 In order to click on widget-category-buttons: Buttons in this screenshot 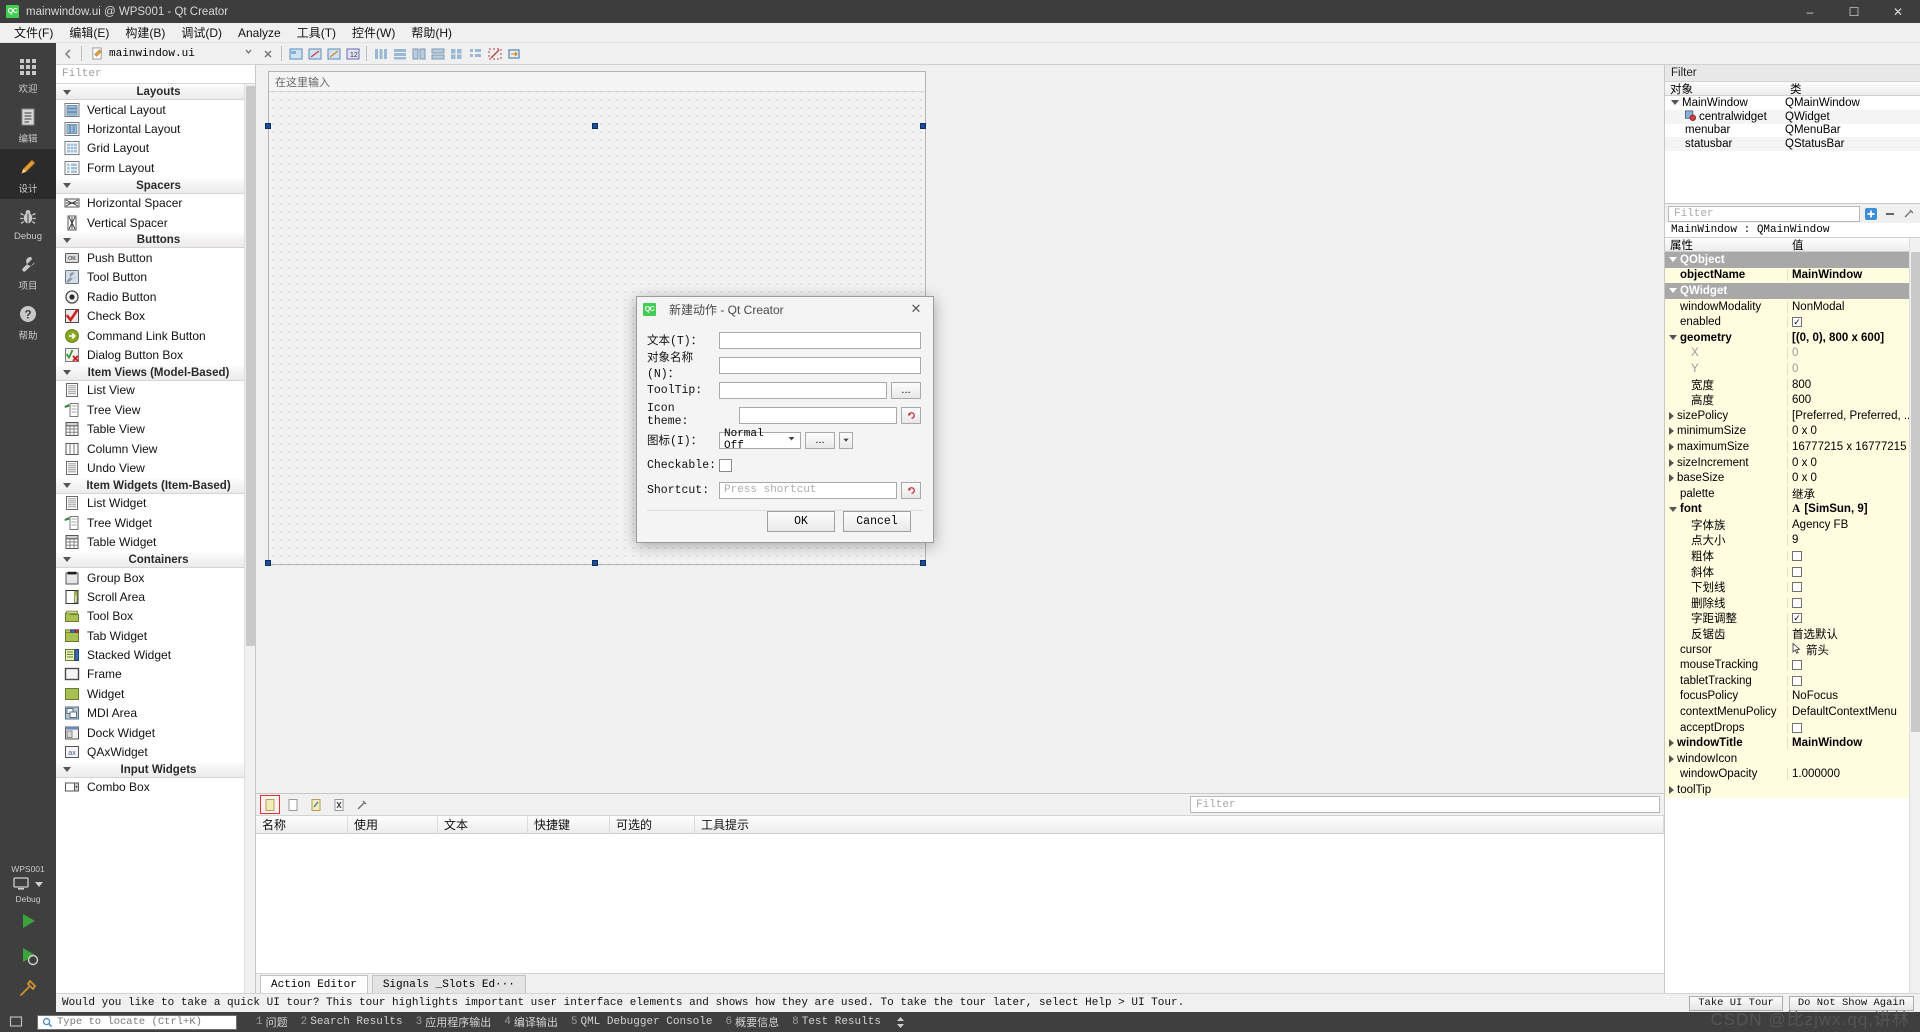, I will do `click(155, 240)`.